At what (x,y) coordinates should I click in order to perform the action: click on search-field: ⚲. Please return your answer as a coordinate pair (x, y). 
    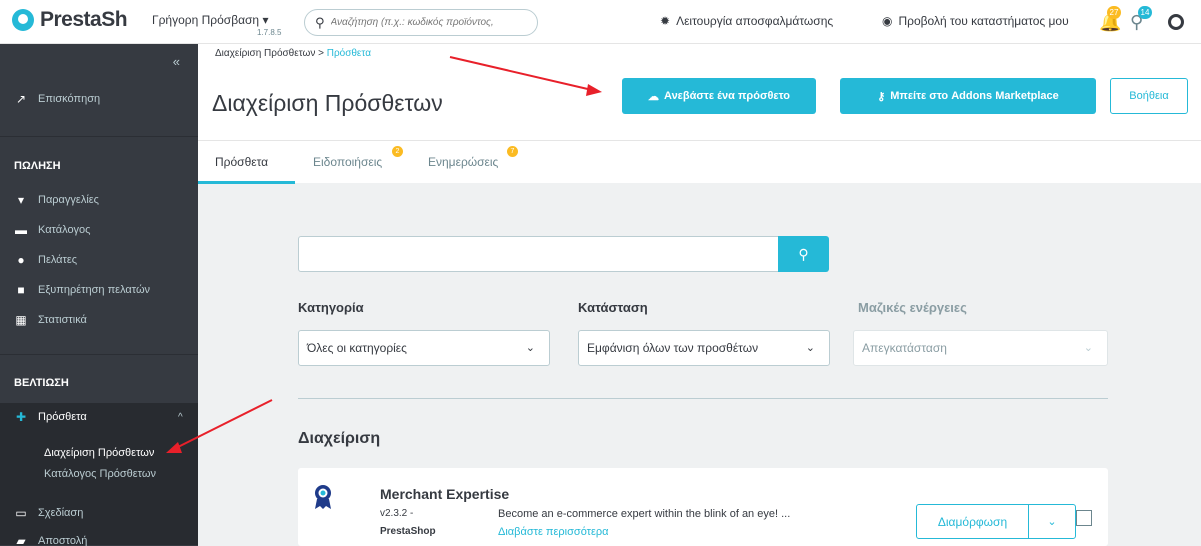
    Looking at the image, I should click on (421, 22).